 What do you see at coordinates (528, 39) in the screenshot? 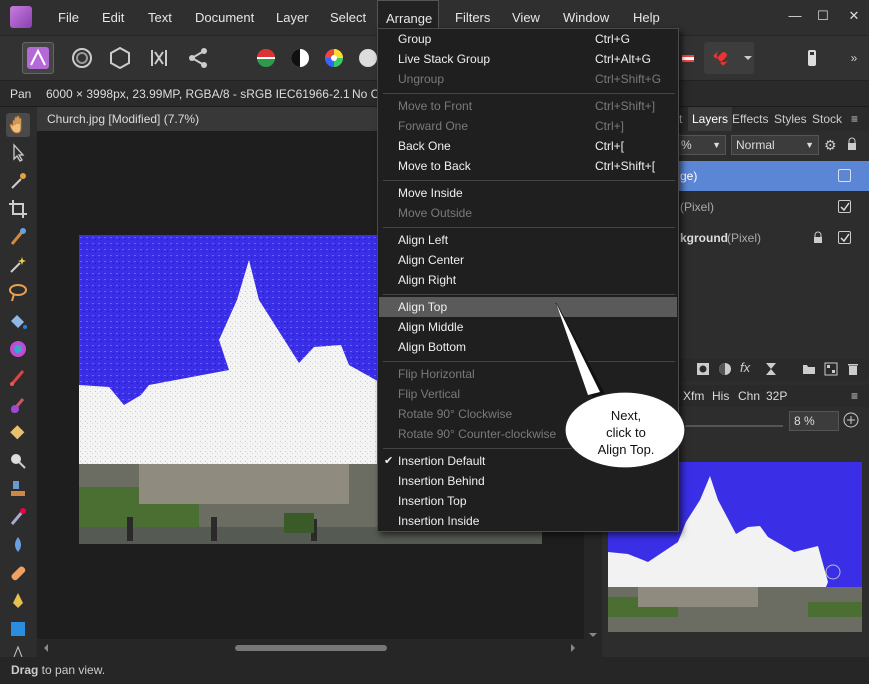
I see `menu-item-group: Group Ctrl+G` at bounding box center [528, 39].